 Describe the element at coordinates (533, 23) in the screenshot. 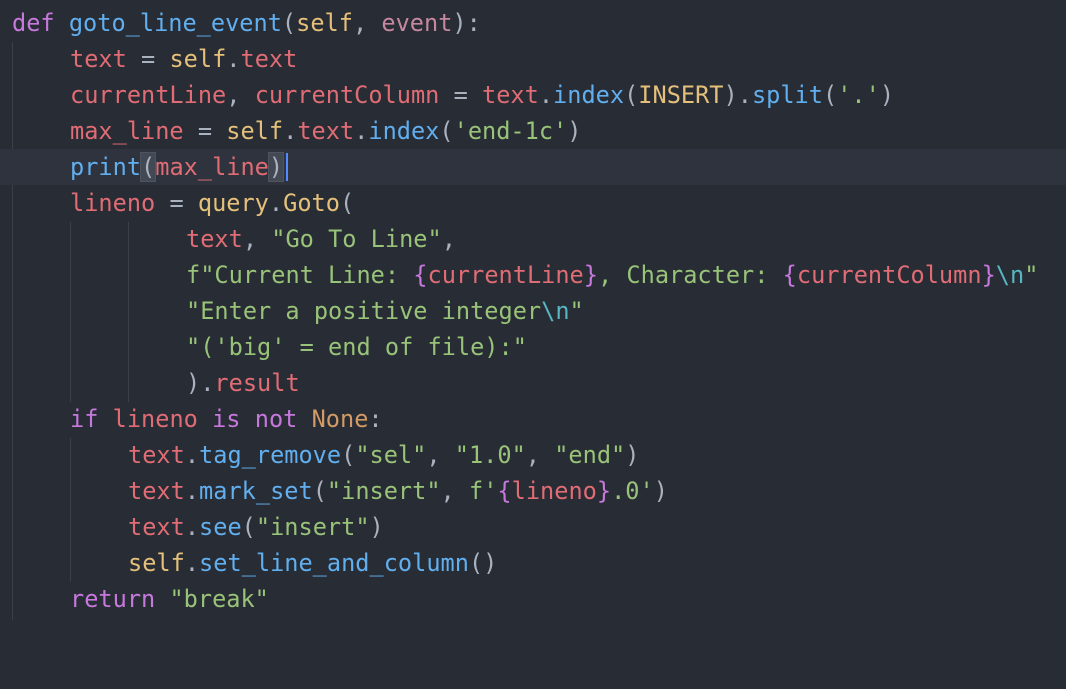

I see `code-line: def goto_line_event(self, event):` at that location.